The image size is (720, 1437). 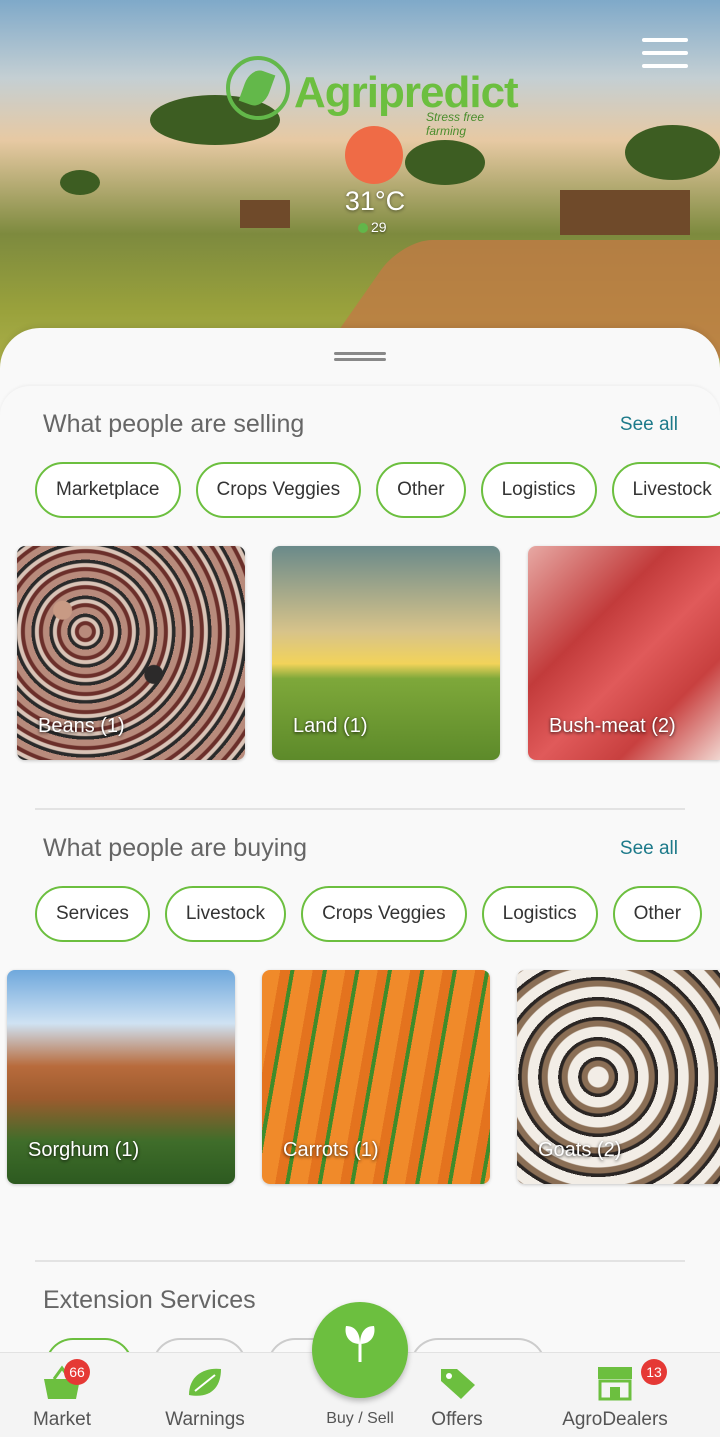 I want to click on tag-icon, so click(x=458, y=1384).